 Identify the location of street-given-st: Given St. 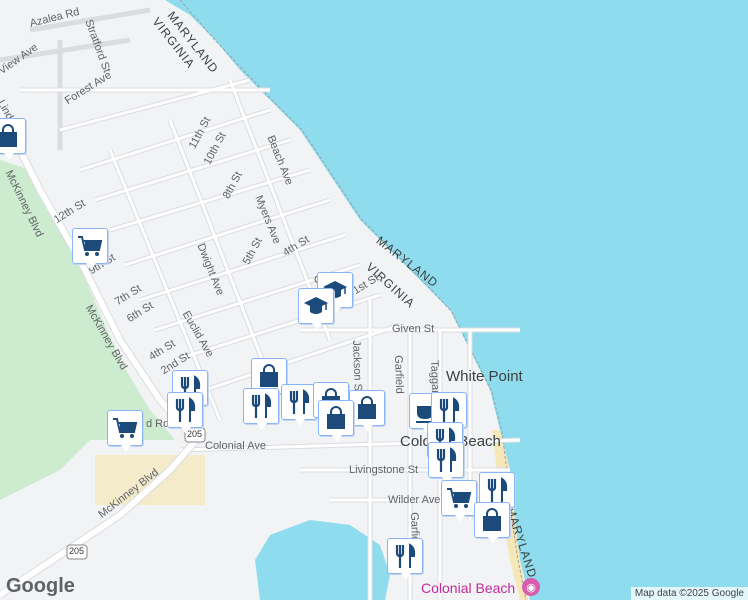
(413, 329).